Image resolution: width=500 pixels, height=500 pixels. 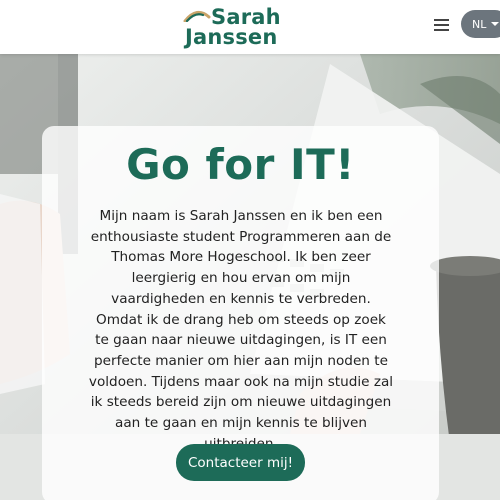 I want to click on logo-arc-icon, so click(x=197, y=16).